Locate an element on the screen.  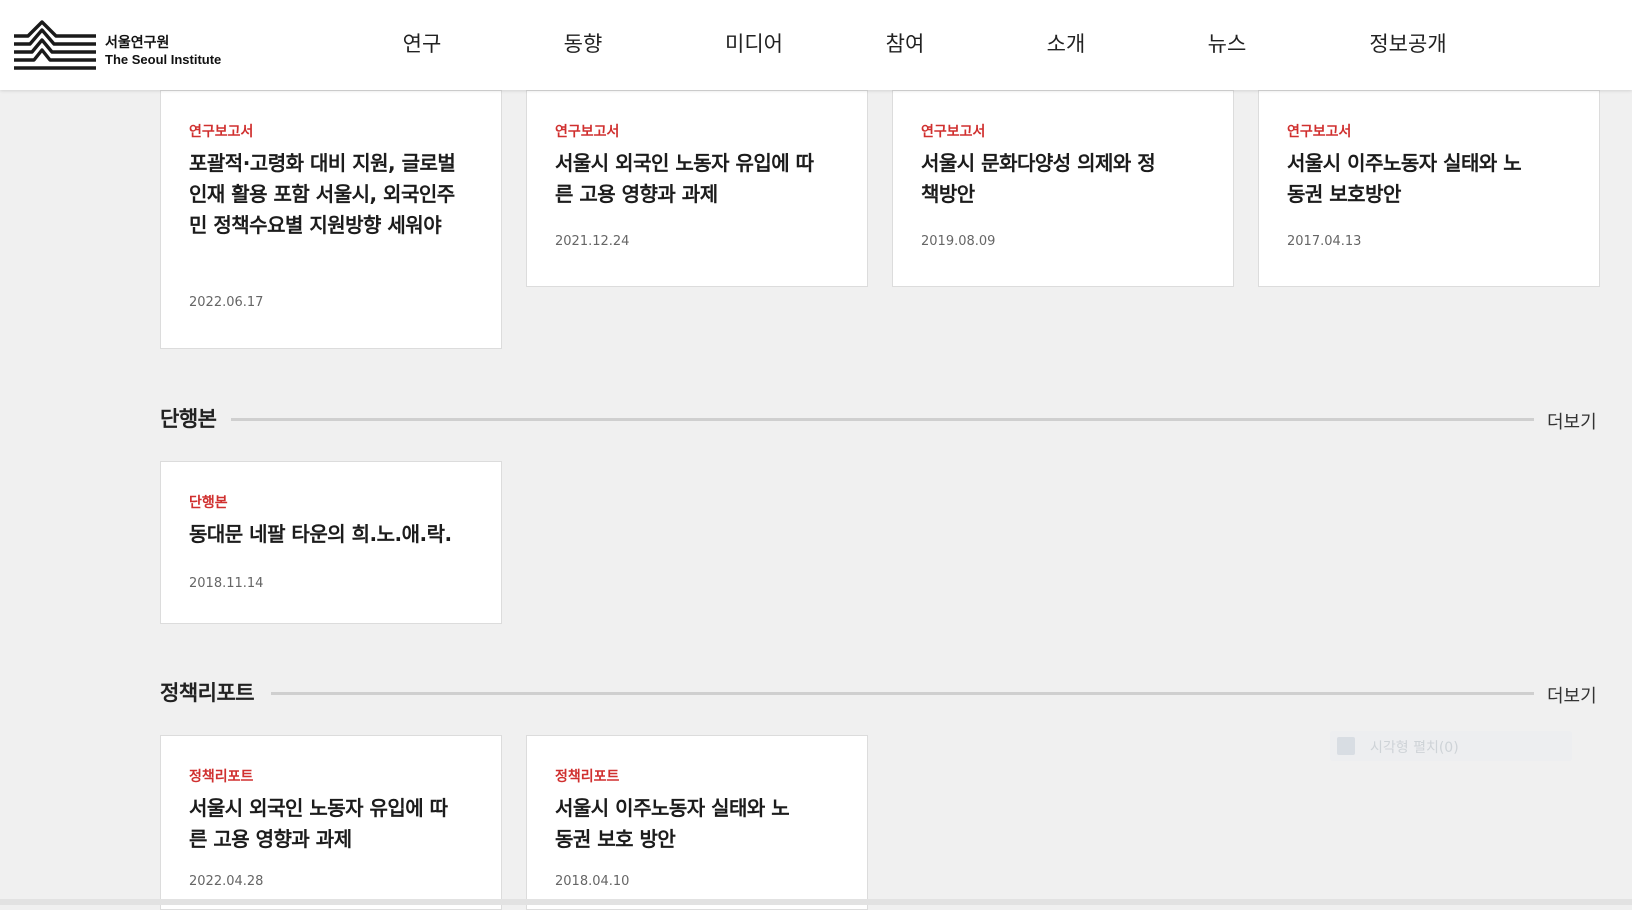
card-title: 동대문 네팔 타운의 희.노.애.락. is located at coordinates (320, 534).